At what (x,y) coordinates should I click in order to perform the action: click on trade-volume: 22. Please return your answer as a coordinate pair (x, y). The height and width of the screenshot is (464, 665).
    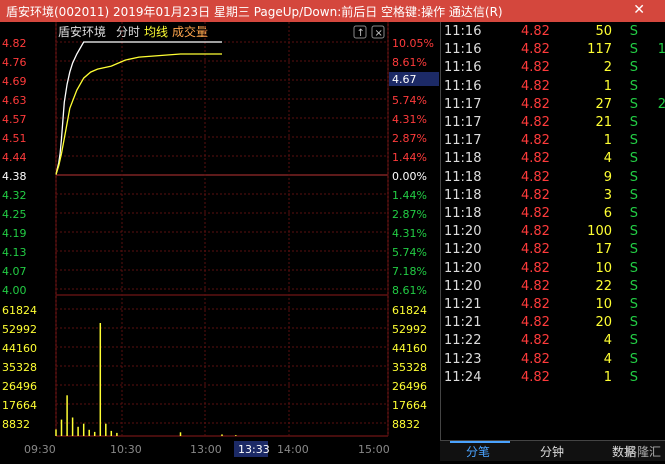
    Looking at the image, I should click on (603, 286).